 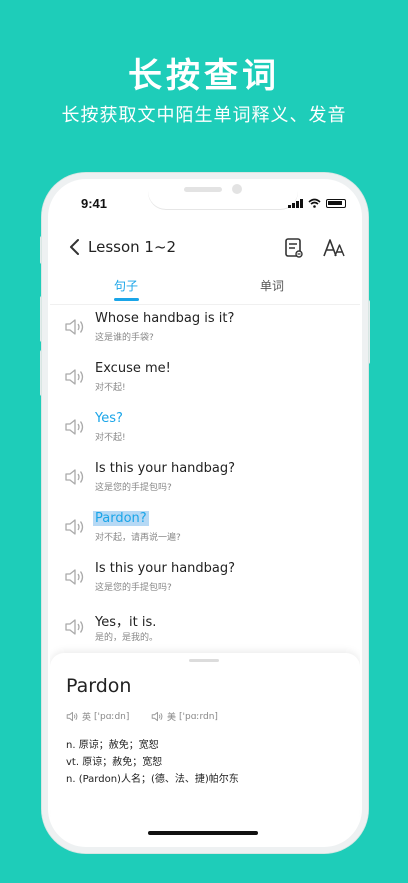 What do you see at coordinates (204, 76) in the screenshot?
I see `promo-headline: 长按查词` at bounding box center [204, 76].